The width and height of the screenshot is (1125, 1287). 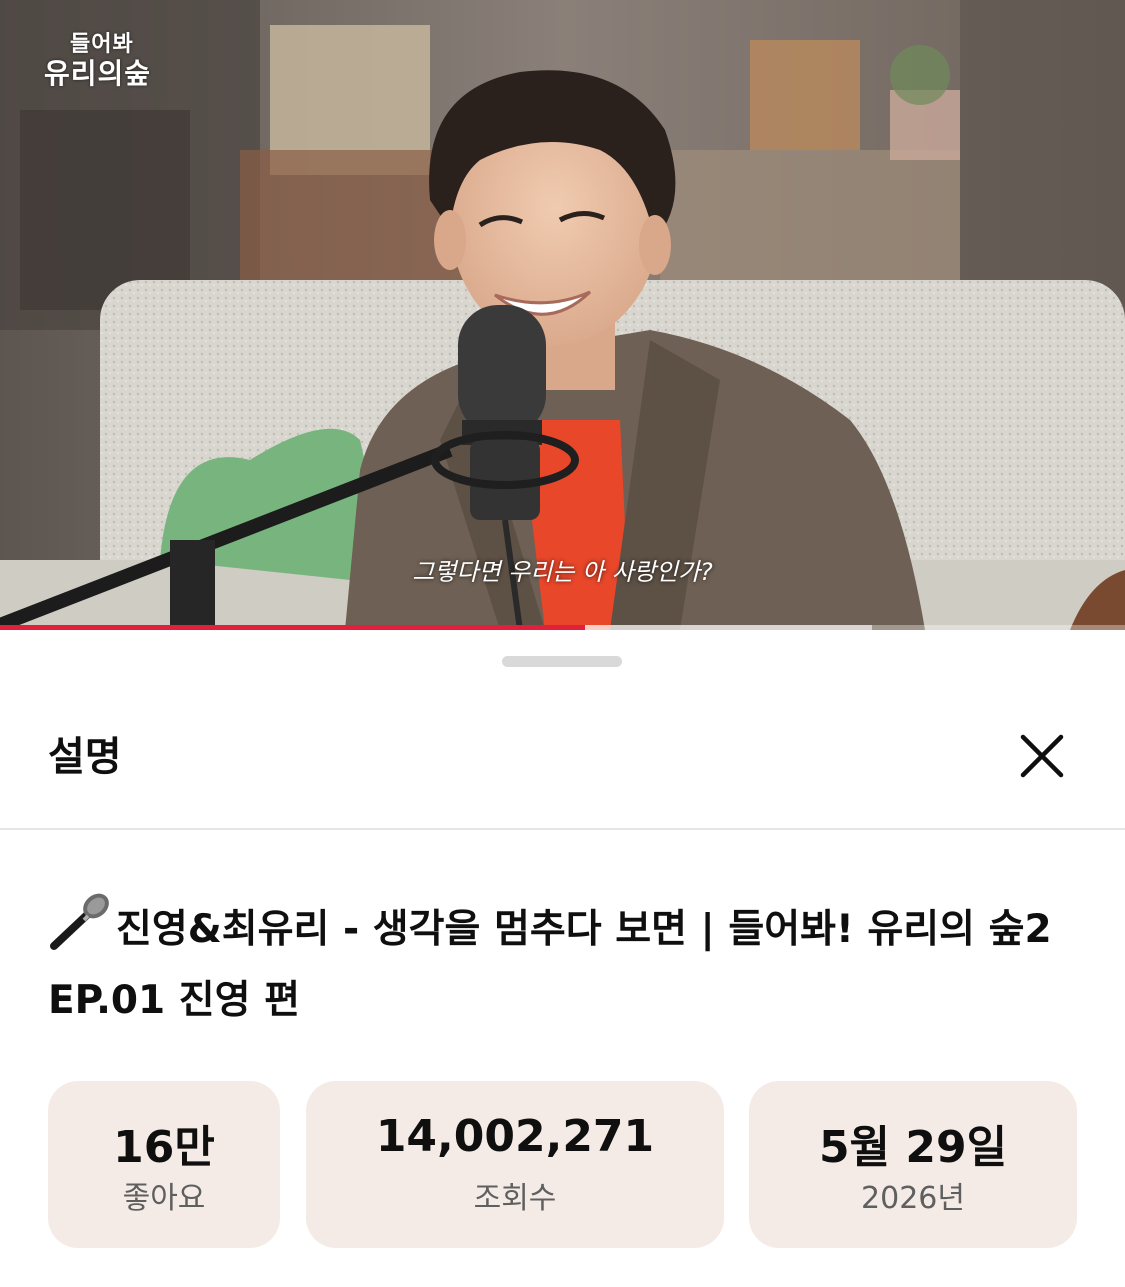 I want to click on close-icon, so click(x=1042, y=756).